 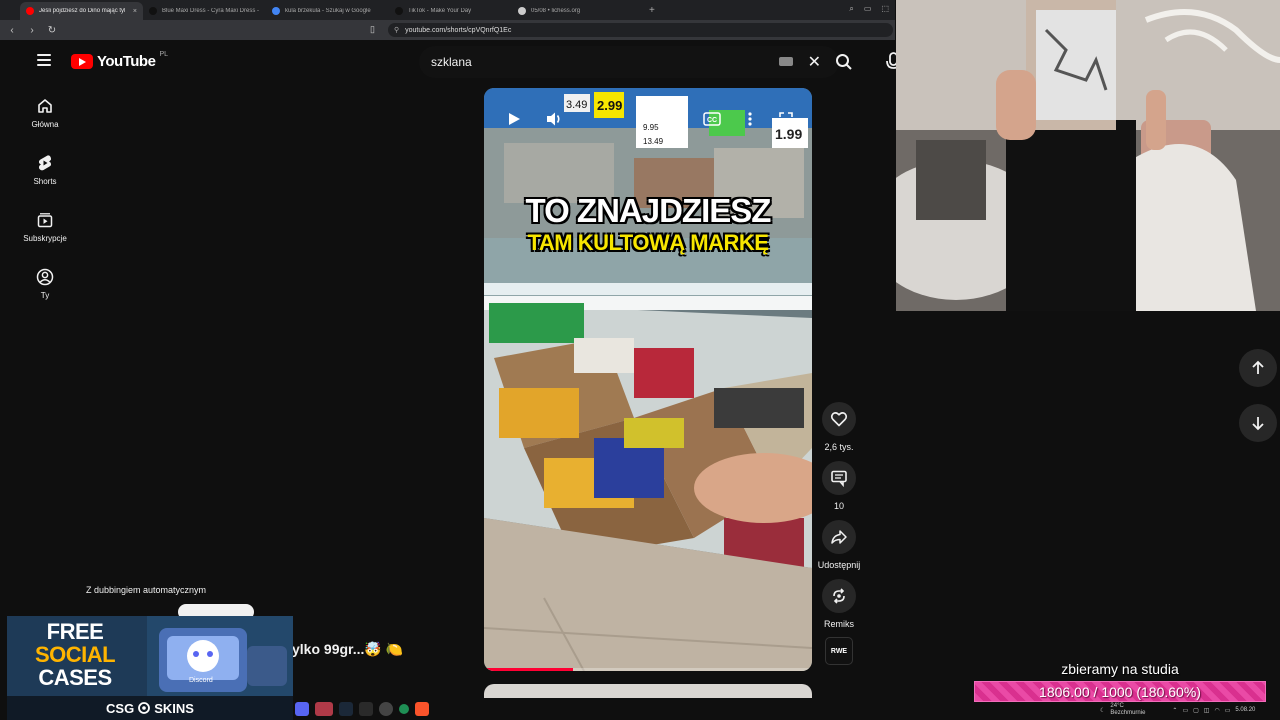 I want to click on menu-icon, so click(x=44, y=60).